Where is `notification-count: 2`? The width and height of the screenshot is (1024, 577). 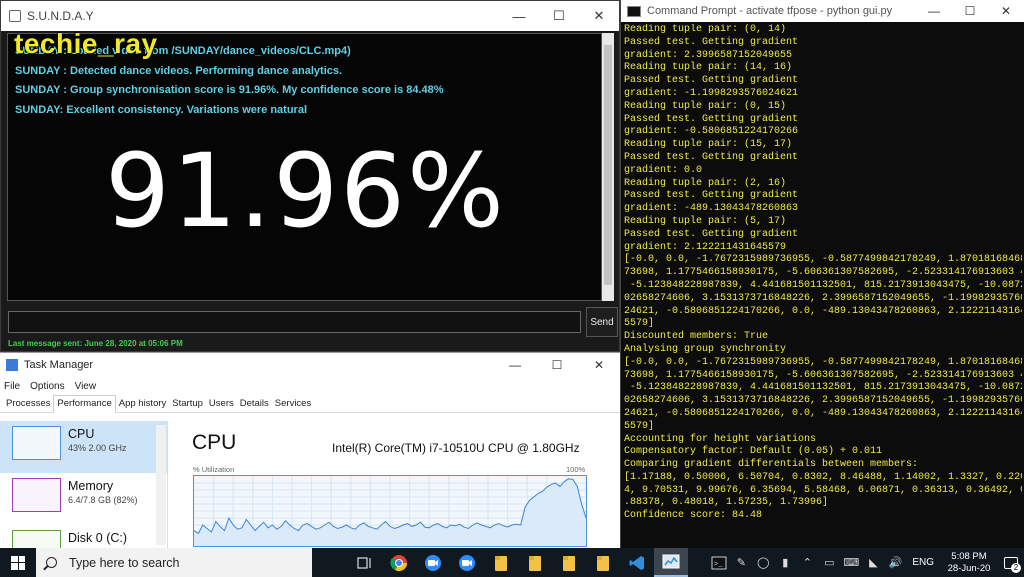 notification-count: 2 is located at coordinates (1016, 568).